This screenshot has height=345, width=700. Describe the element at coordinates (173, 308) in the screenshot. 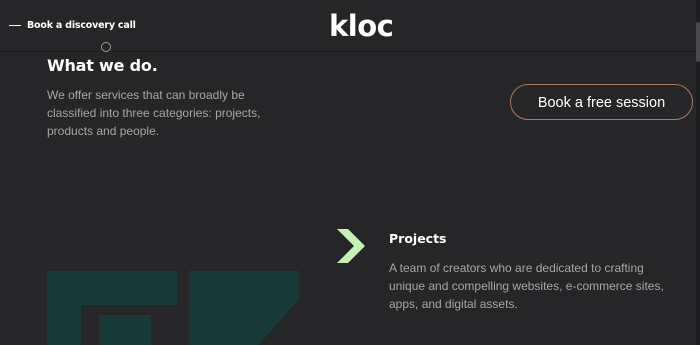

I see `decorative-shape-icon` at that location.